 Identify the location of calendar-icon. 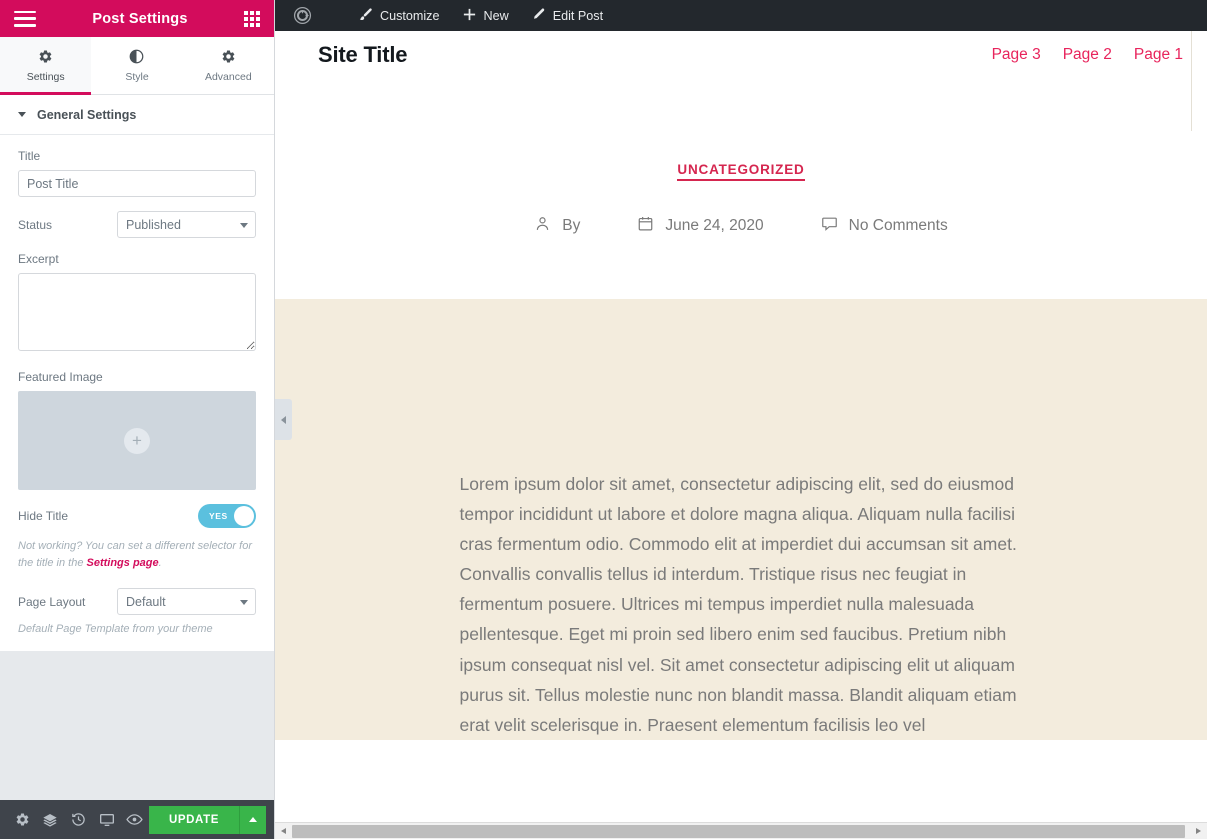
(645, 226).